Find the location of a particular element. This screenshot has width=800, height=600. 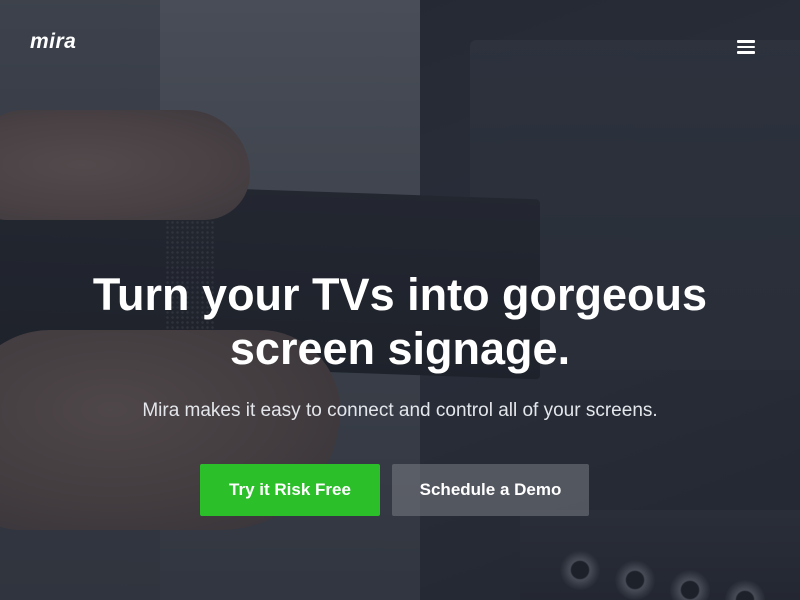

brand-logo: mira is located at coordinates (53, 42).